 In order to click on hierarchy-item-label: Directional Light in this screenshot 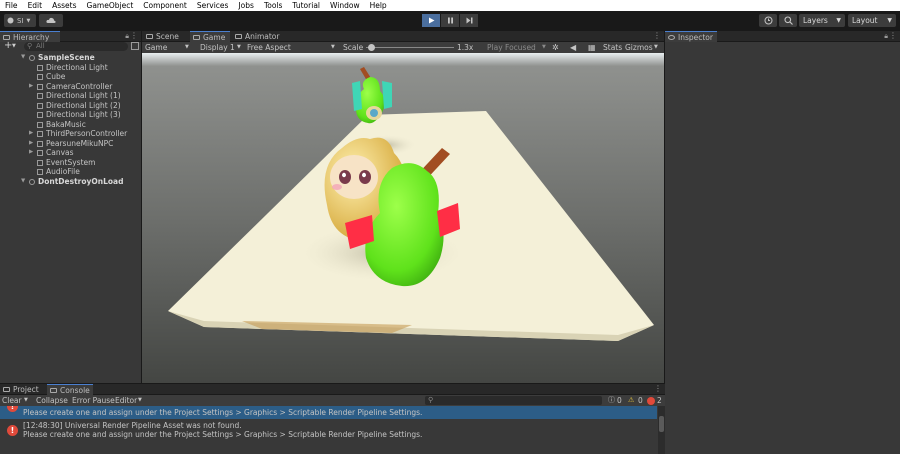, I will do `click(77, 67)`.